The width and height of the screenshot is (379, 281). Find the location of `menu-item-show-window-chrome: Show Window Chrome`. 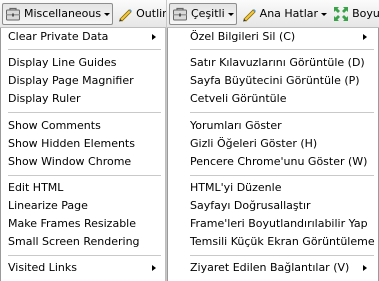

menu-item-show-window-chrome: Show Window Chrome is located at coordinates (69, 162).